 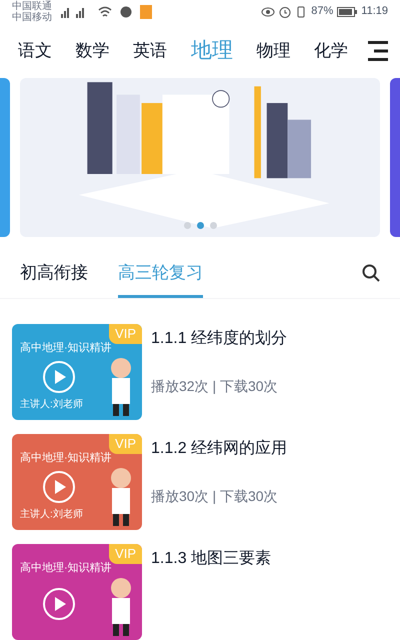 I want to click on wifi-icon, so click(x=105, y=12).